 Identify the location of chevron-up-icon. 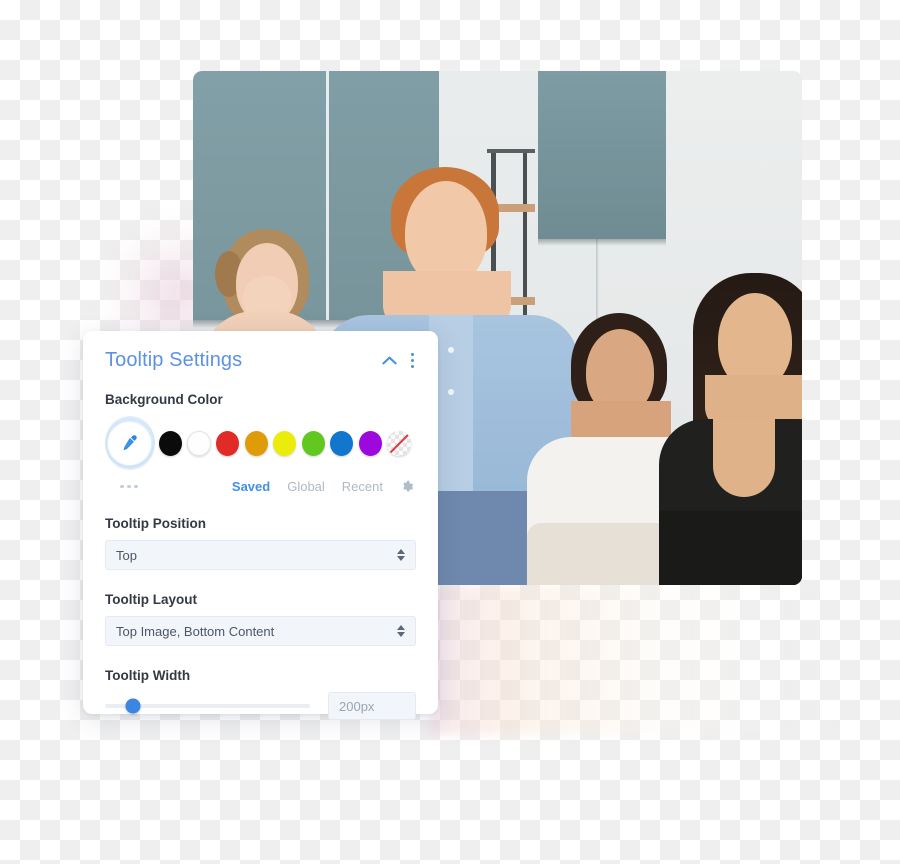
(389, 360).